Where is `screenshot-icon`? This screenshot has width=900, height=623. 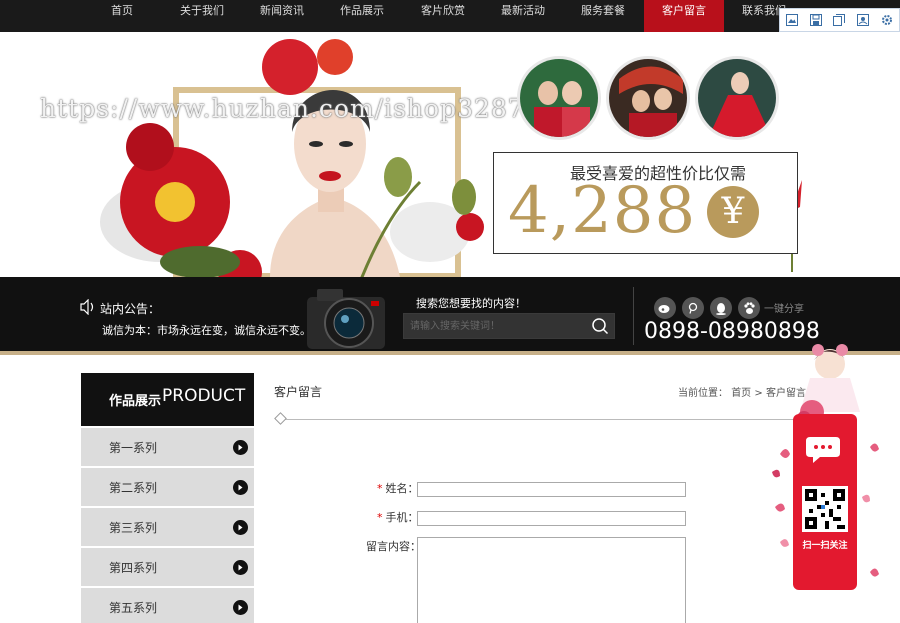 screenshot-icon is located at coordinates (863, 20).